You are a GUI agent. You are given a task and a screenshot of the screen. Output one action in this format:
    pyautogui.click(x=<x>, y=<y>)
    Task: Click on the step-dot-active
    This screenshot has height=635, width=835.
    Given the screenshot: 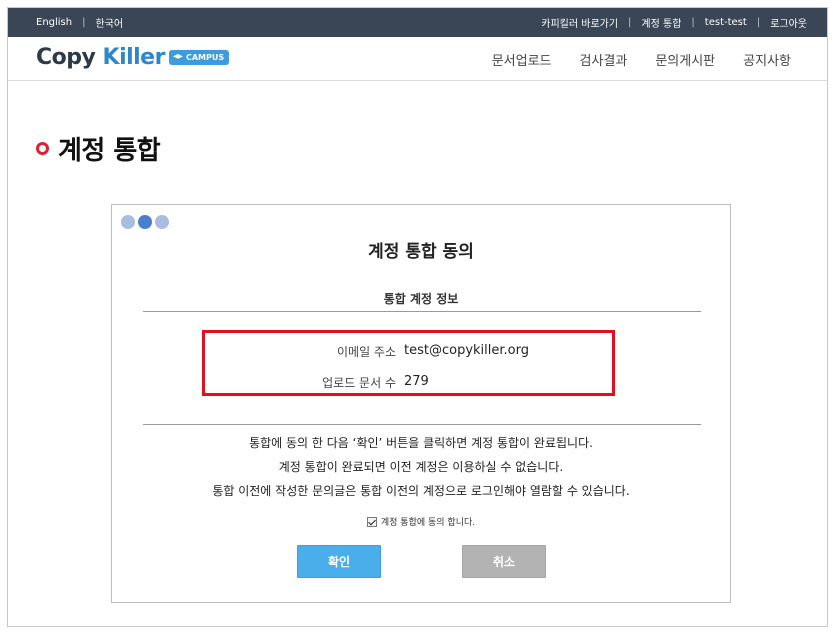 What is the action you would take?
    pyautogui.click(x=145, y=222)
    